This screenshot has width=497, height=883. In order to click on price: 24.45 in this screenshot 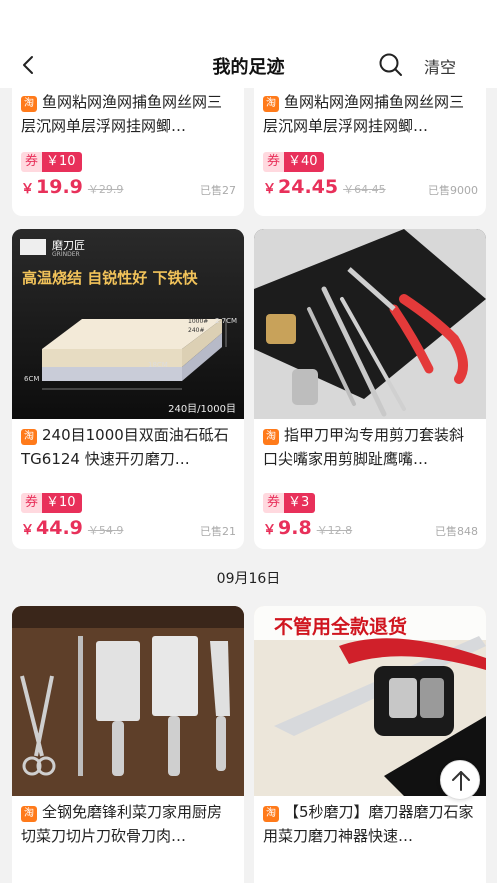, I will do `click(308, 187)`.